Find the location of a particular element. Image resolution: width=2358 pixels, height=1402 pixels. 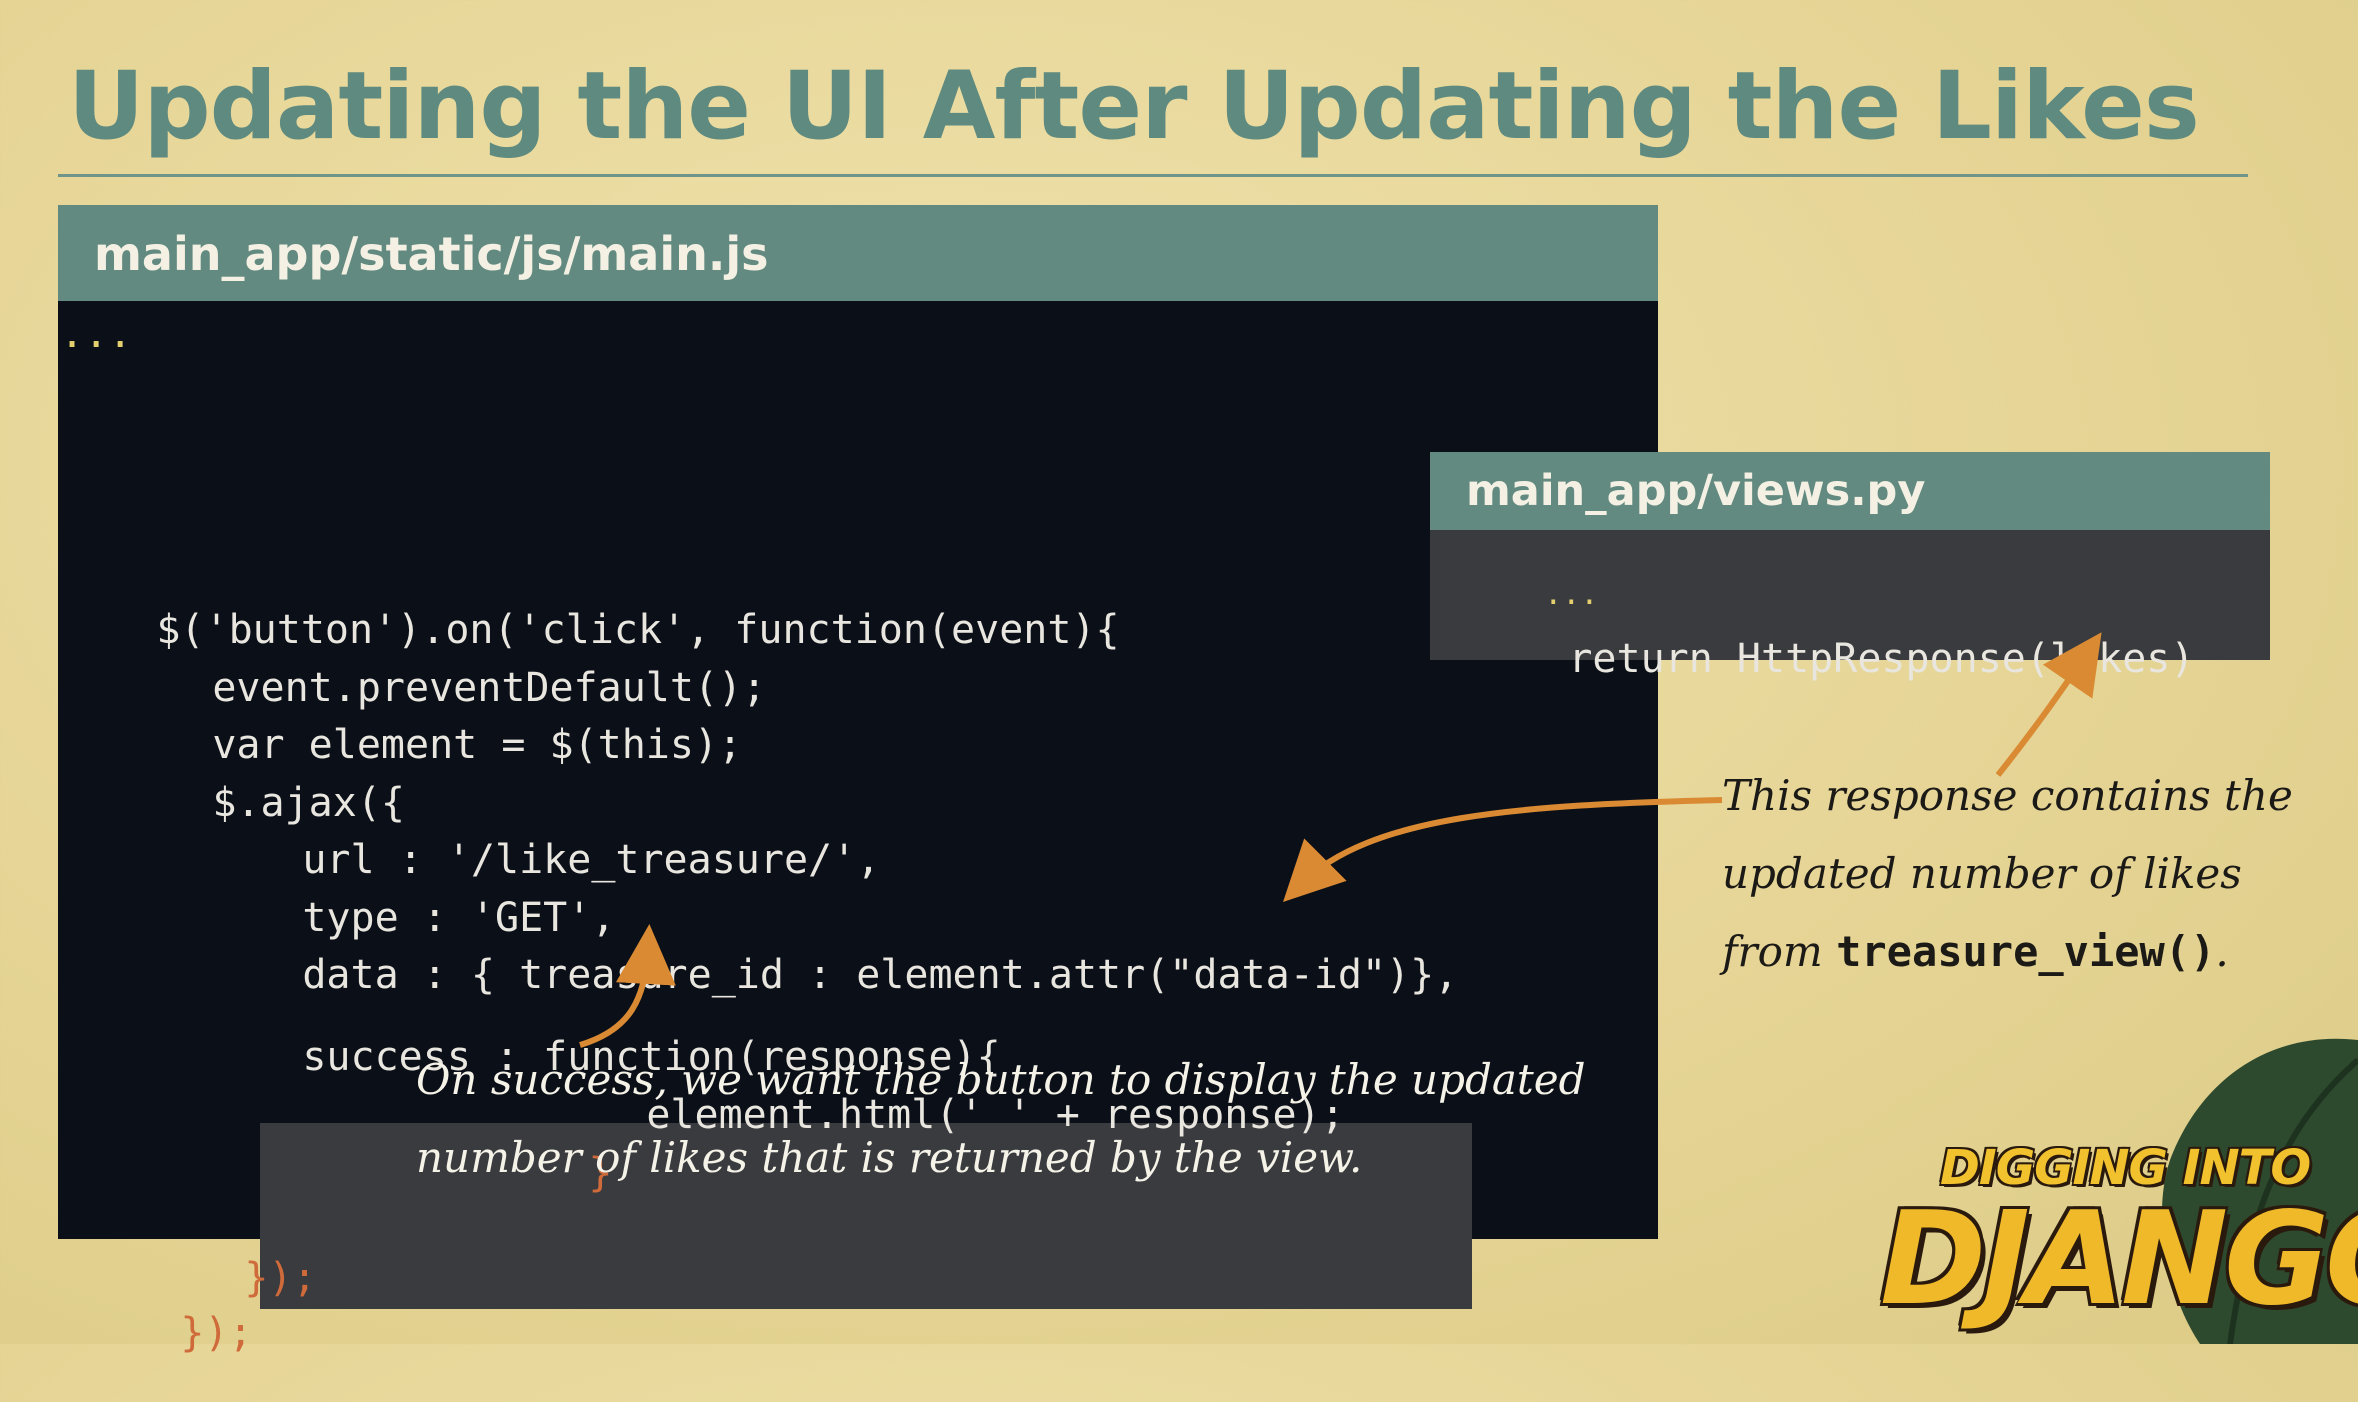

right-annotation-line-3-prefix: from is located at coordinates (1772, 951).